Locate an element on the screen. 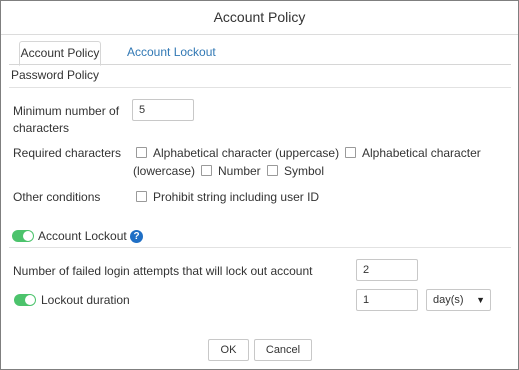 This screenshot has width=519, height=370. other-conditions-label: Other conditions is located at coordinates (57, 197).